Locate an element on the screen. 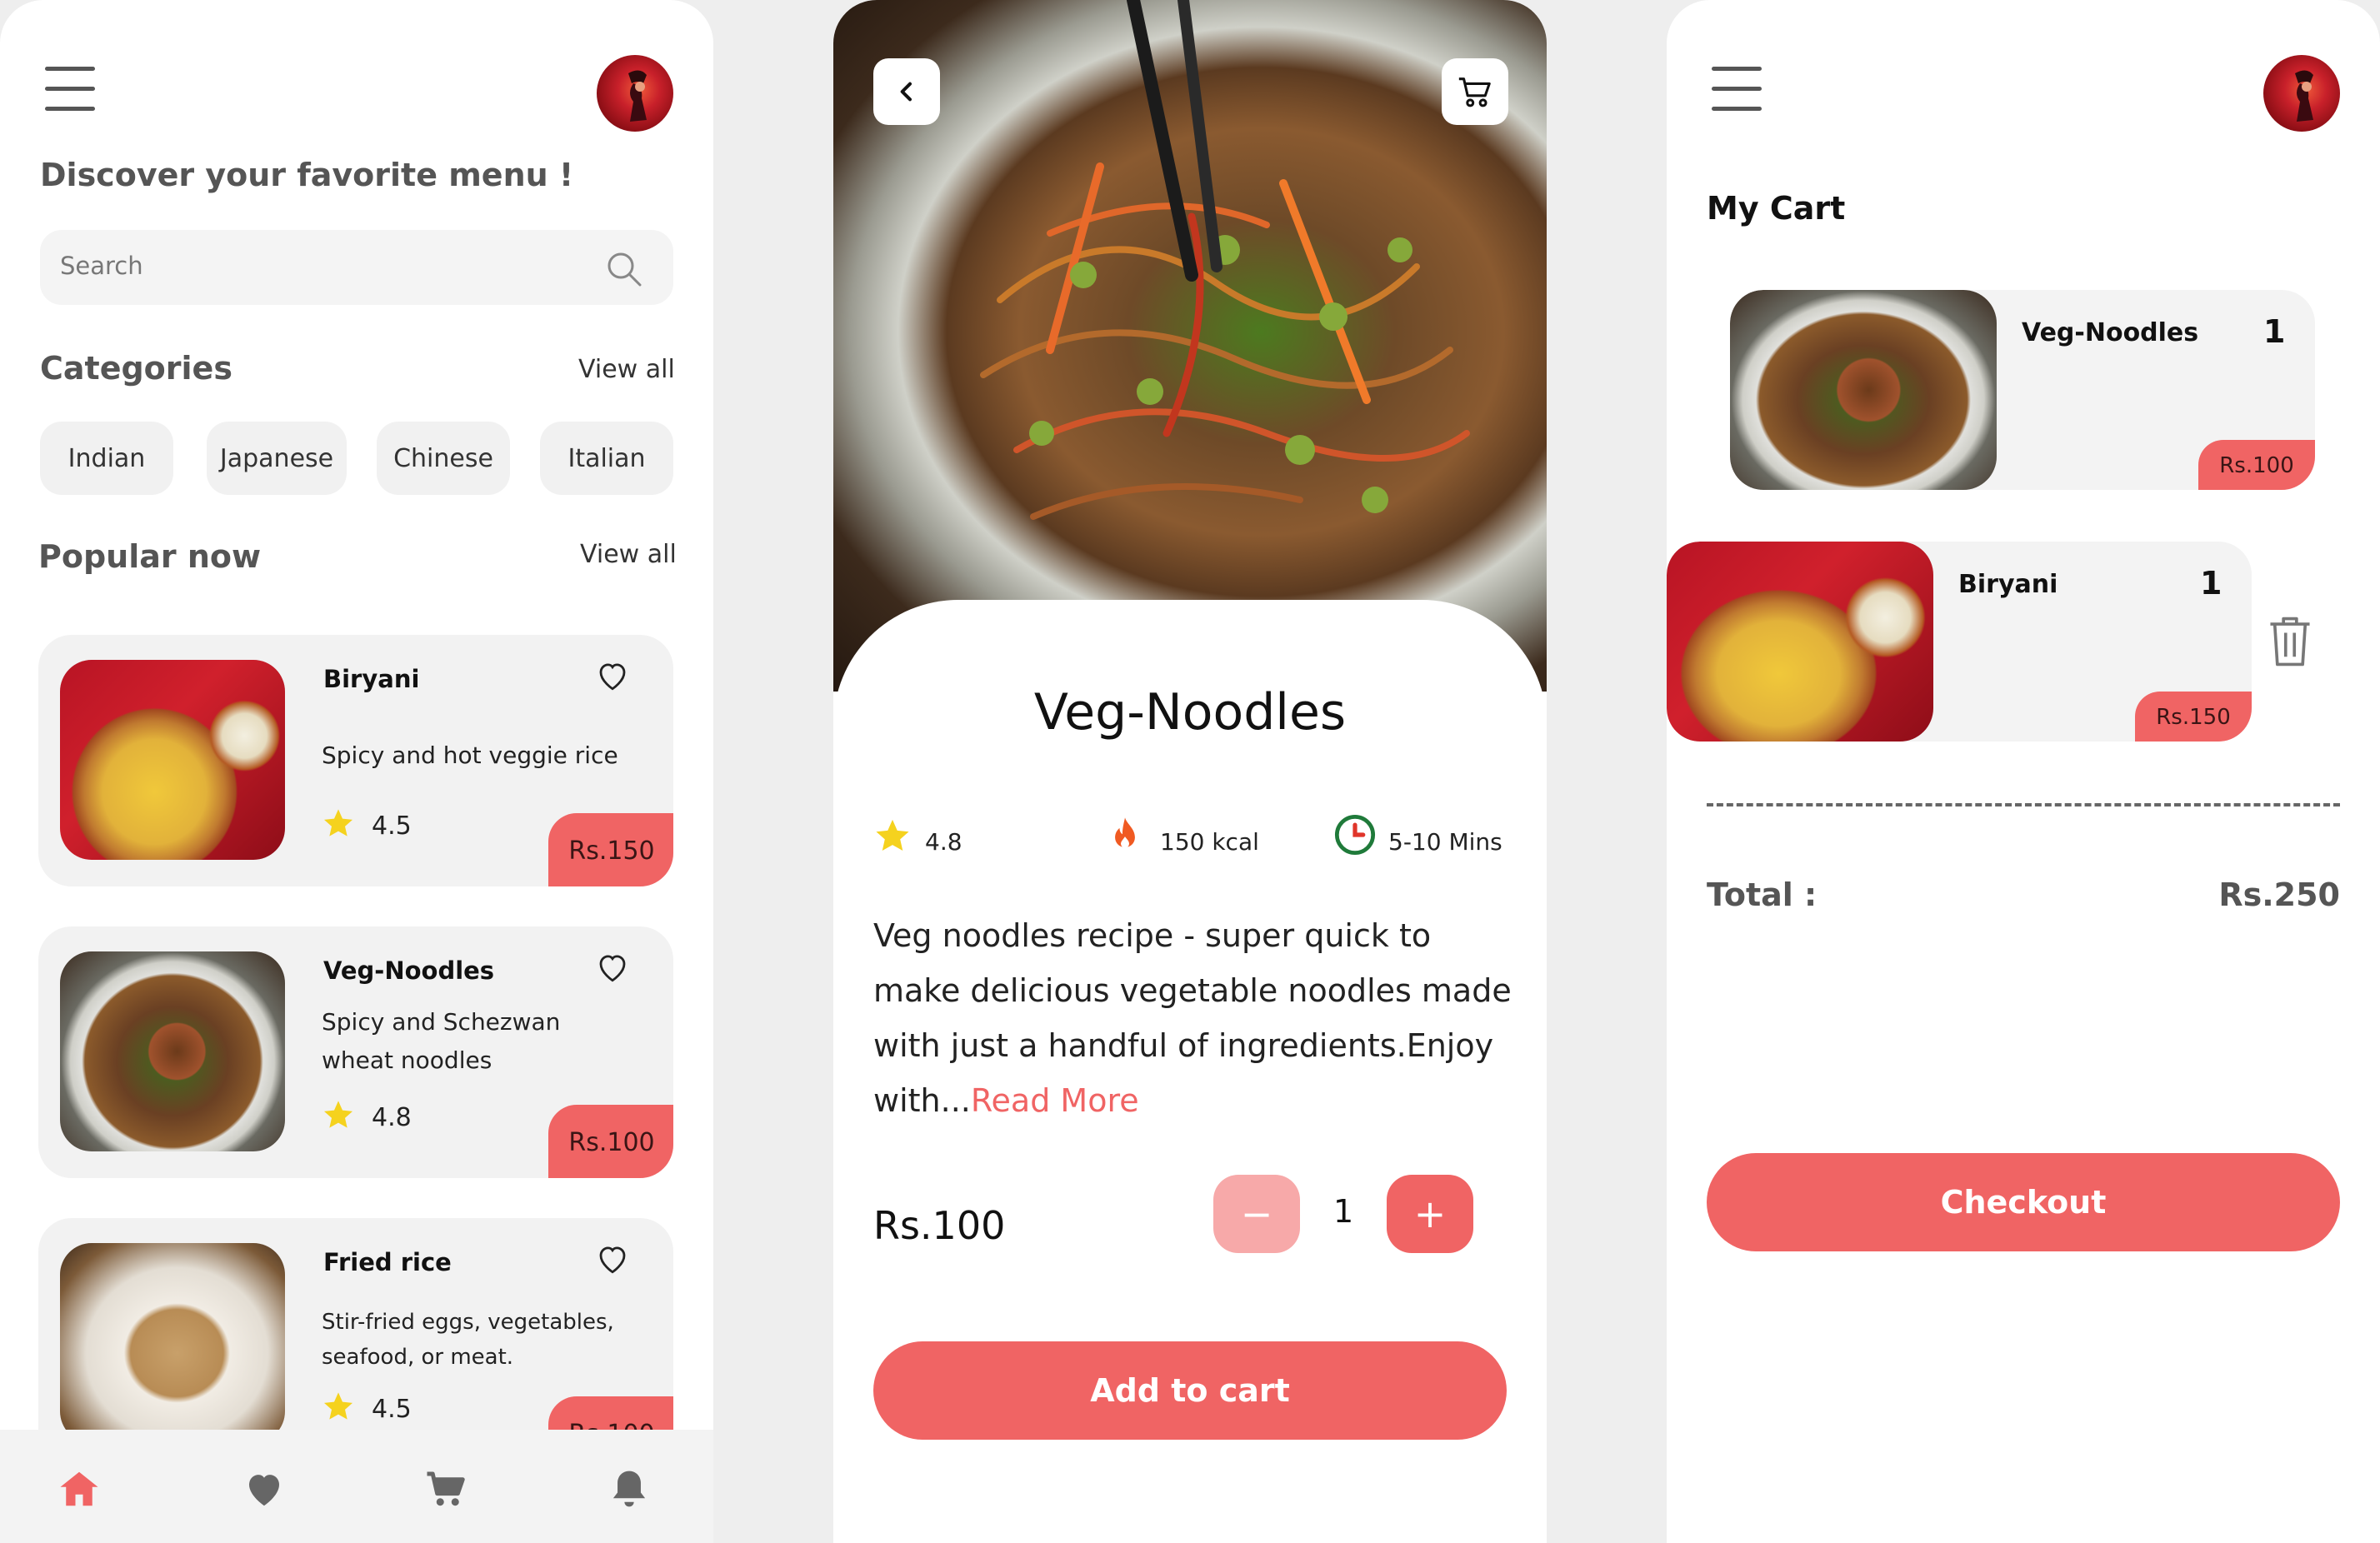 The image size is (2380, 1543). back-button is located at coordinates (906, 91).